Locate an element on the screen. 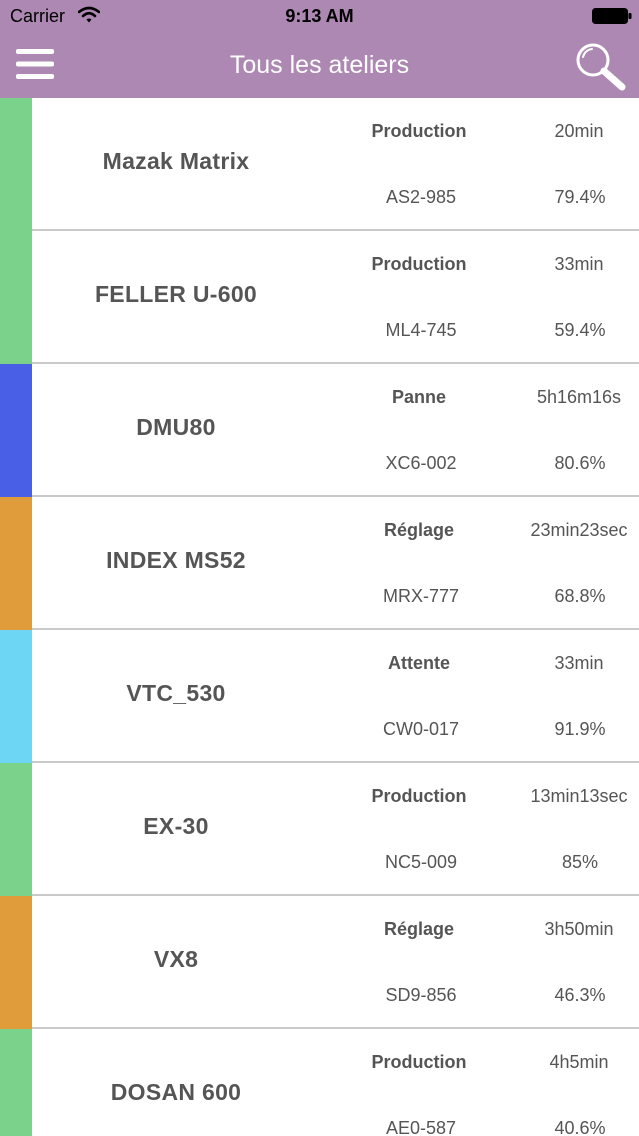 The image size is (639, 1136). machine-row: VX8 Réglage 3h50min SD9-856 46.3% is located at coordinates (319, 962).